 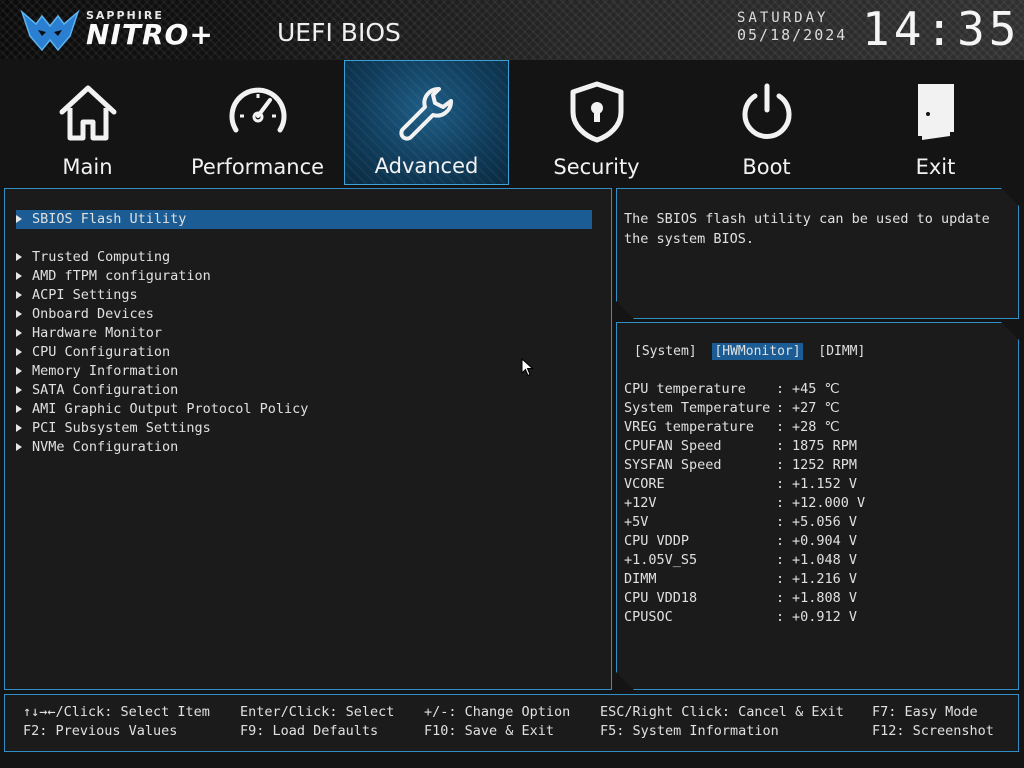 What do you see at coordinates (596, 112) in the screenshot?
I see `shield-lock-icon` at bounding box center [596, 112].